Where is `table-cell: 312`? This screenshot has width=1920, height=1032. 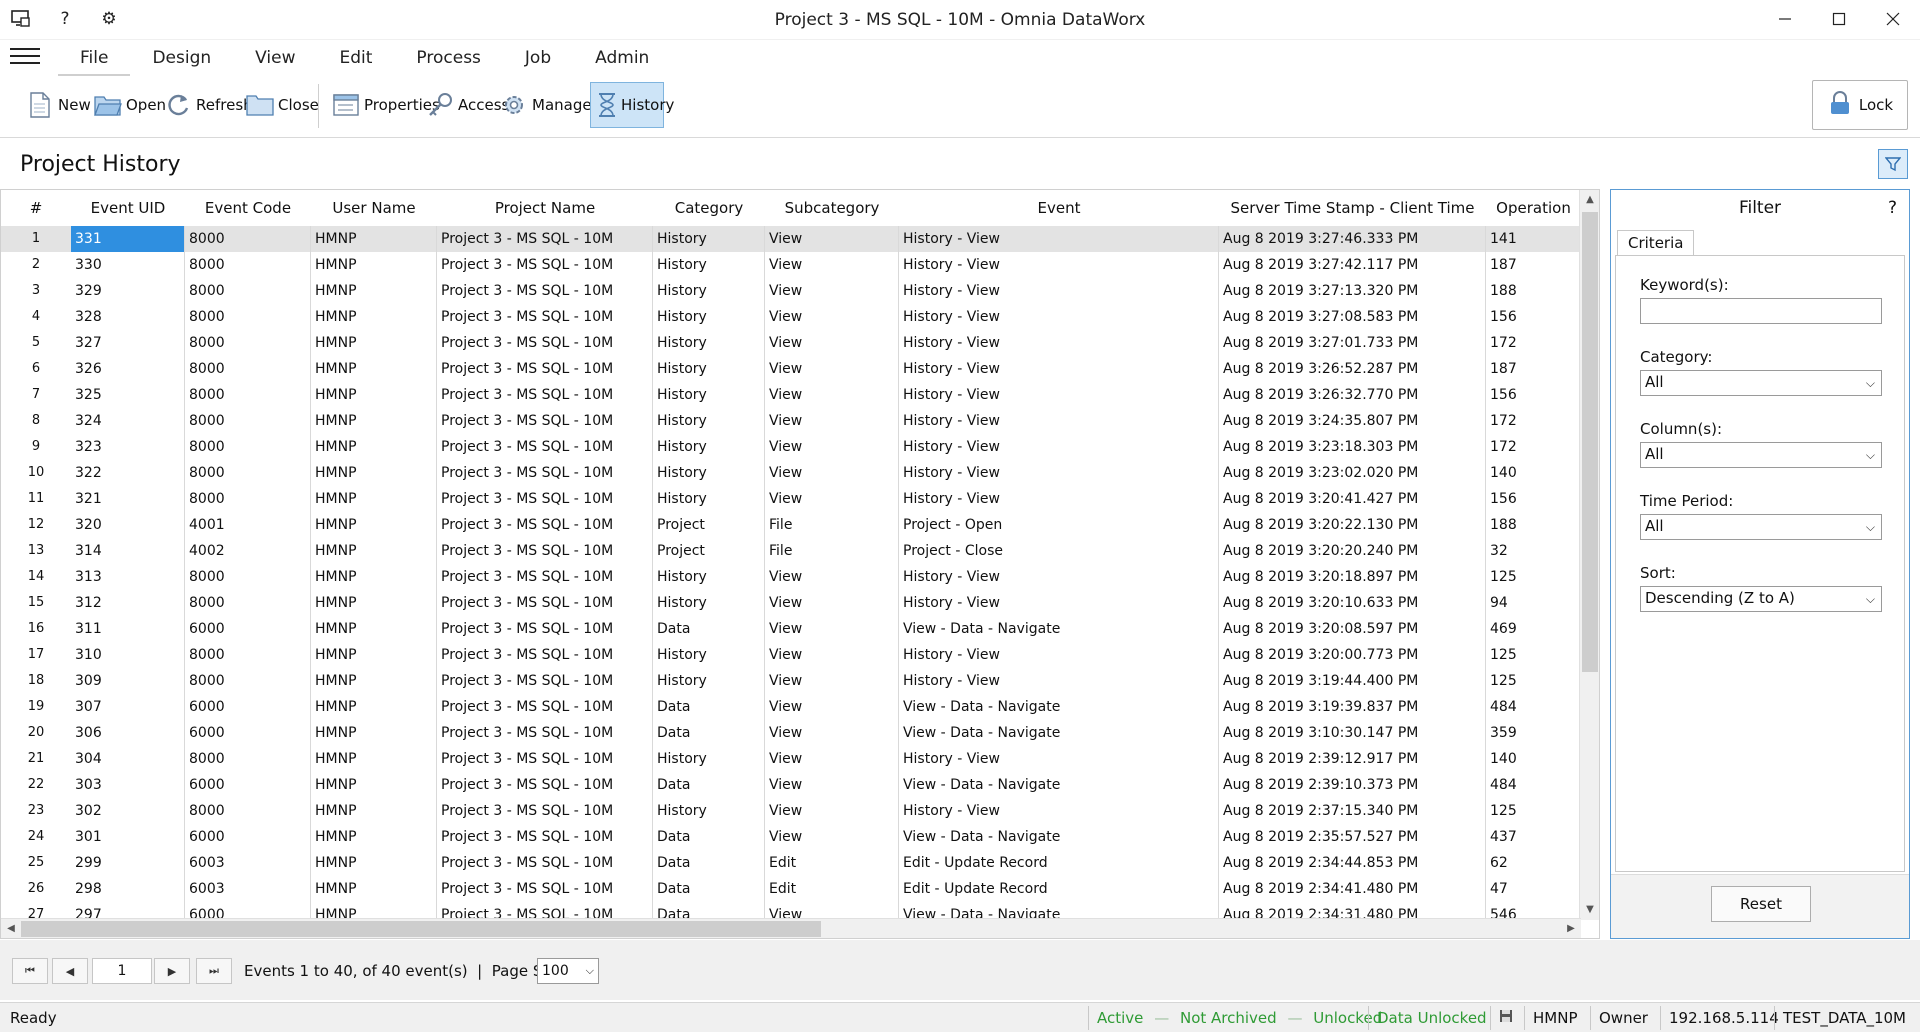
table-cell: 312 is located at coordinates (128, 603).